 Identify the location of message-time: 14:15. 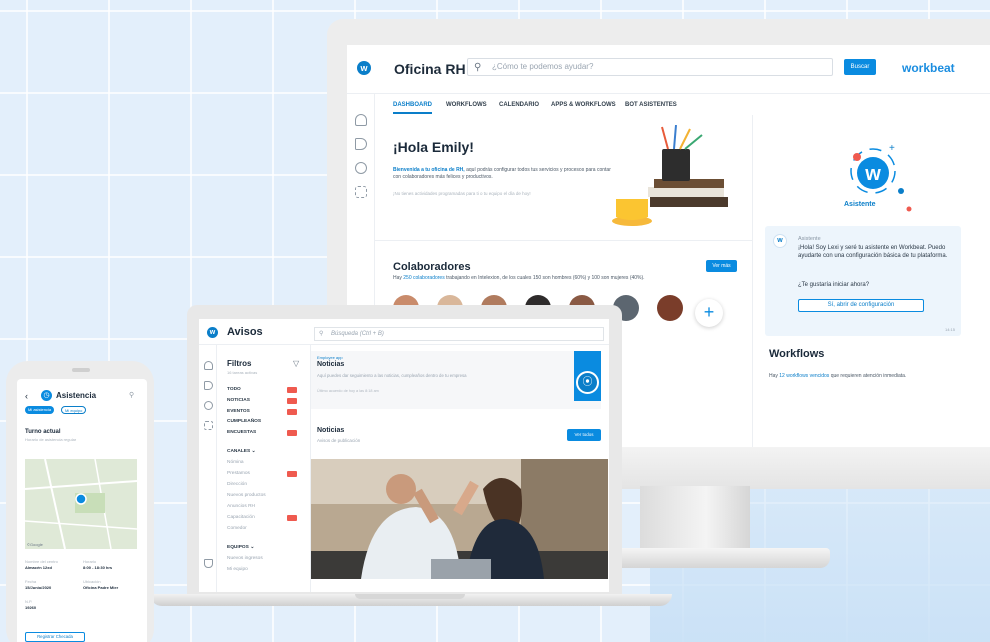
(949, 329).